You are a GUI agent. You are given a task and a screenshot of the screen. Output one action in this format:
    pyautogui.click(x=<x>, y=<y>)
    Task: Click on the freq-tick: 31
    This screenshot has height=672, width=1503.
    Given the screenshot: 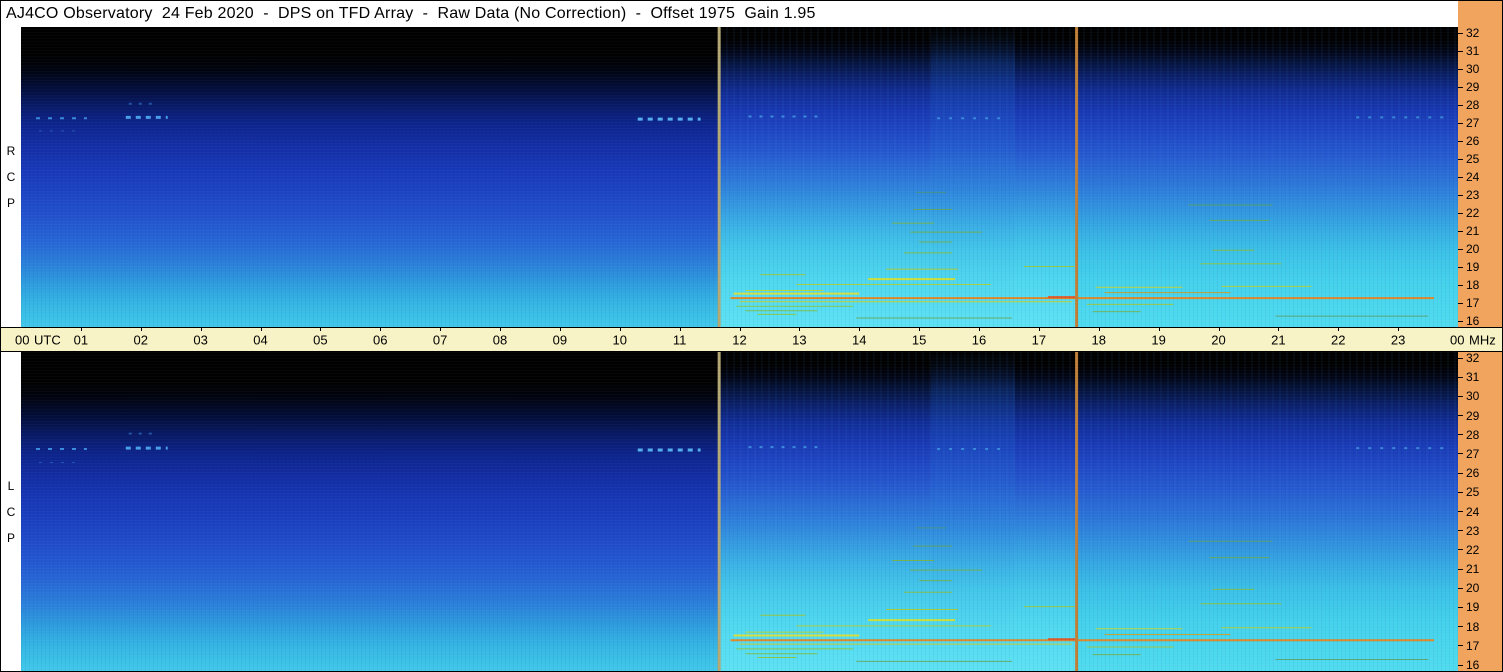 What is the action you would take?
    pyautogui.click(x=1480, y=377)
    